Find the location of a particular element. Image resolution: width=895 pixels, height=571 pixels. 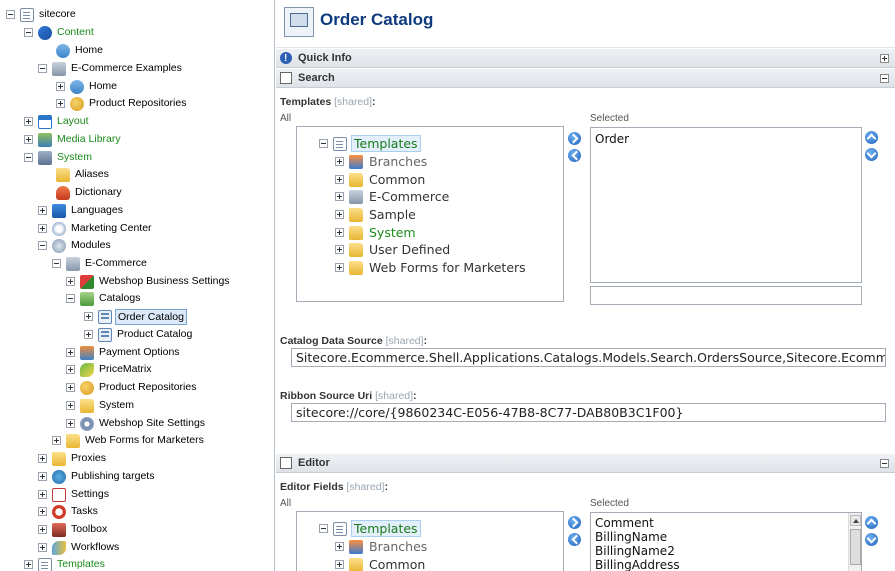

tree-item-dictionary: Dictionary is located at coordinates (83, 192).